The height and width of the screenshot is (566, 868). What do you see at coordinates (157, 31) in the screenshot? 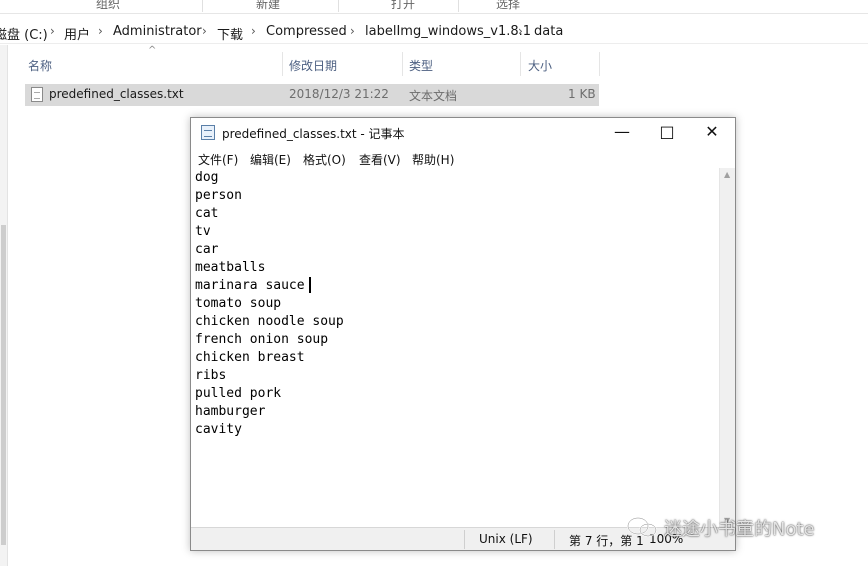
I see `breadcrumb-administrator: Administrator` at bounding box center [157, 31].